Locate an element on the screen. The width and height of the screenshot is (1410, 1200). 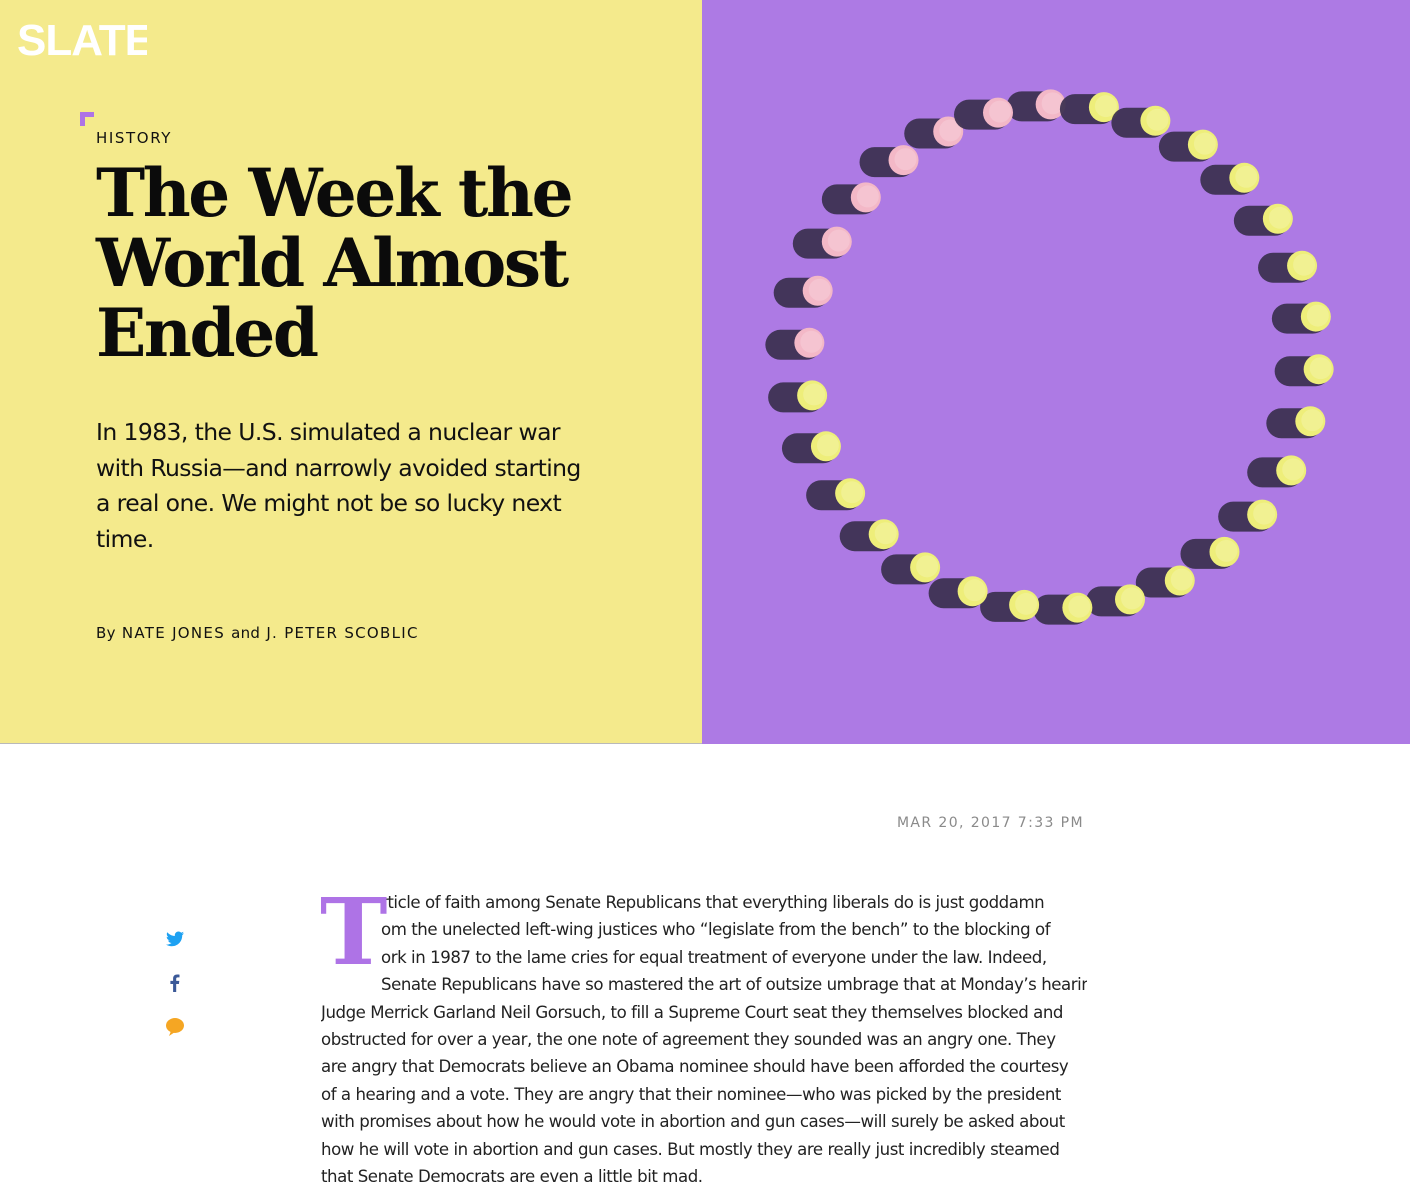
publish-date: MAR 20, 2017 7:33 PM is located at coordinates (990, 823).